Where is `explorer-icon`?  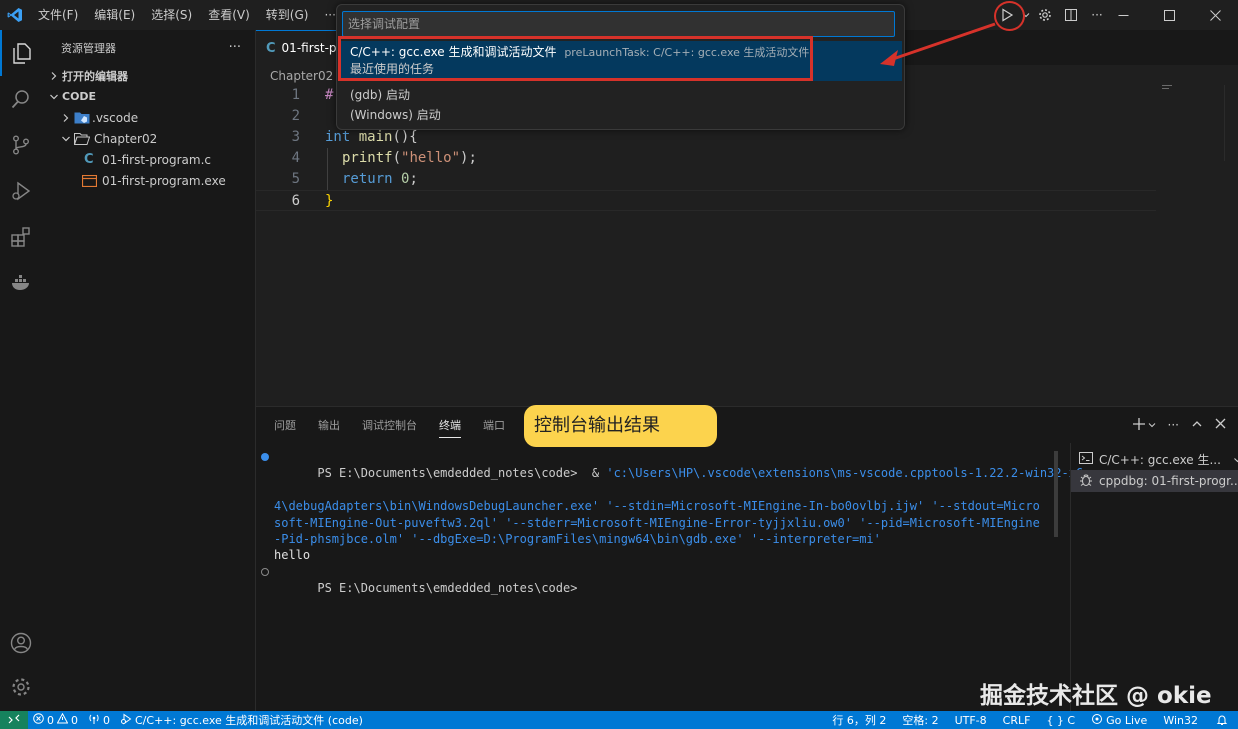 explorer-icon is located at coordinates (21, 53).